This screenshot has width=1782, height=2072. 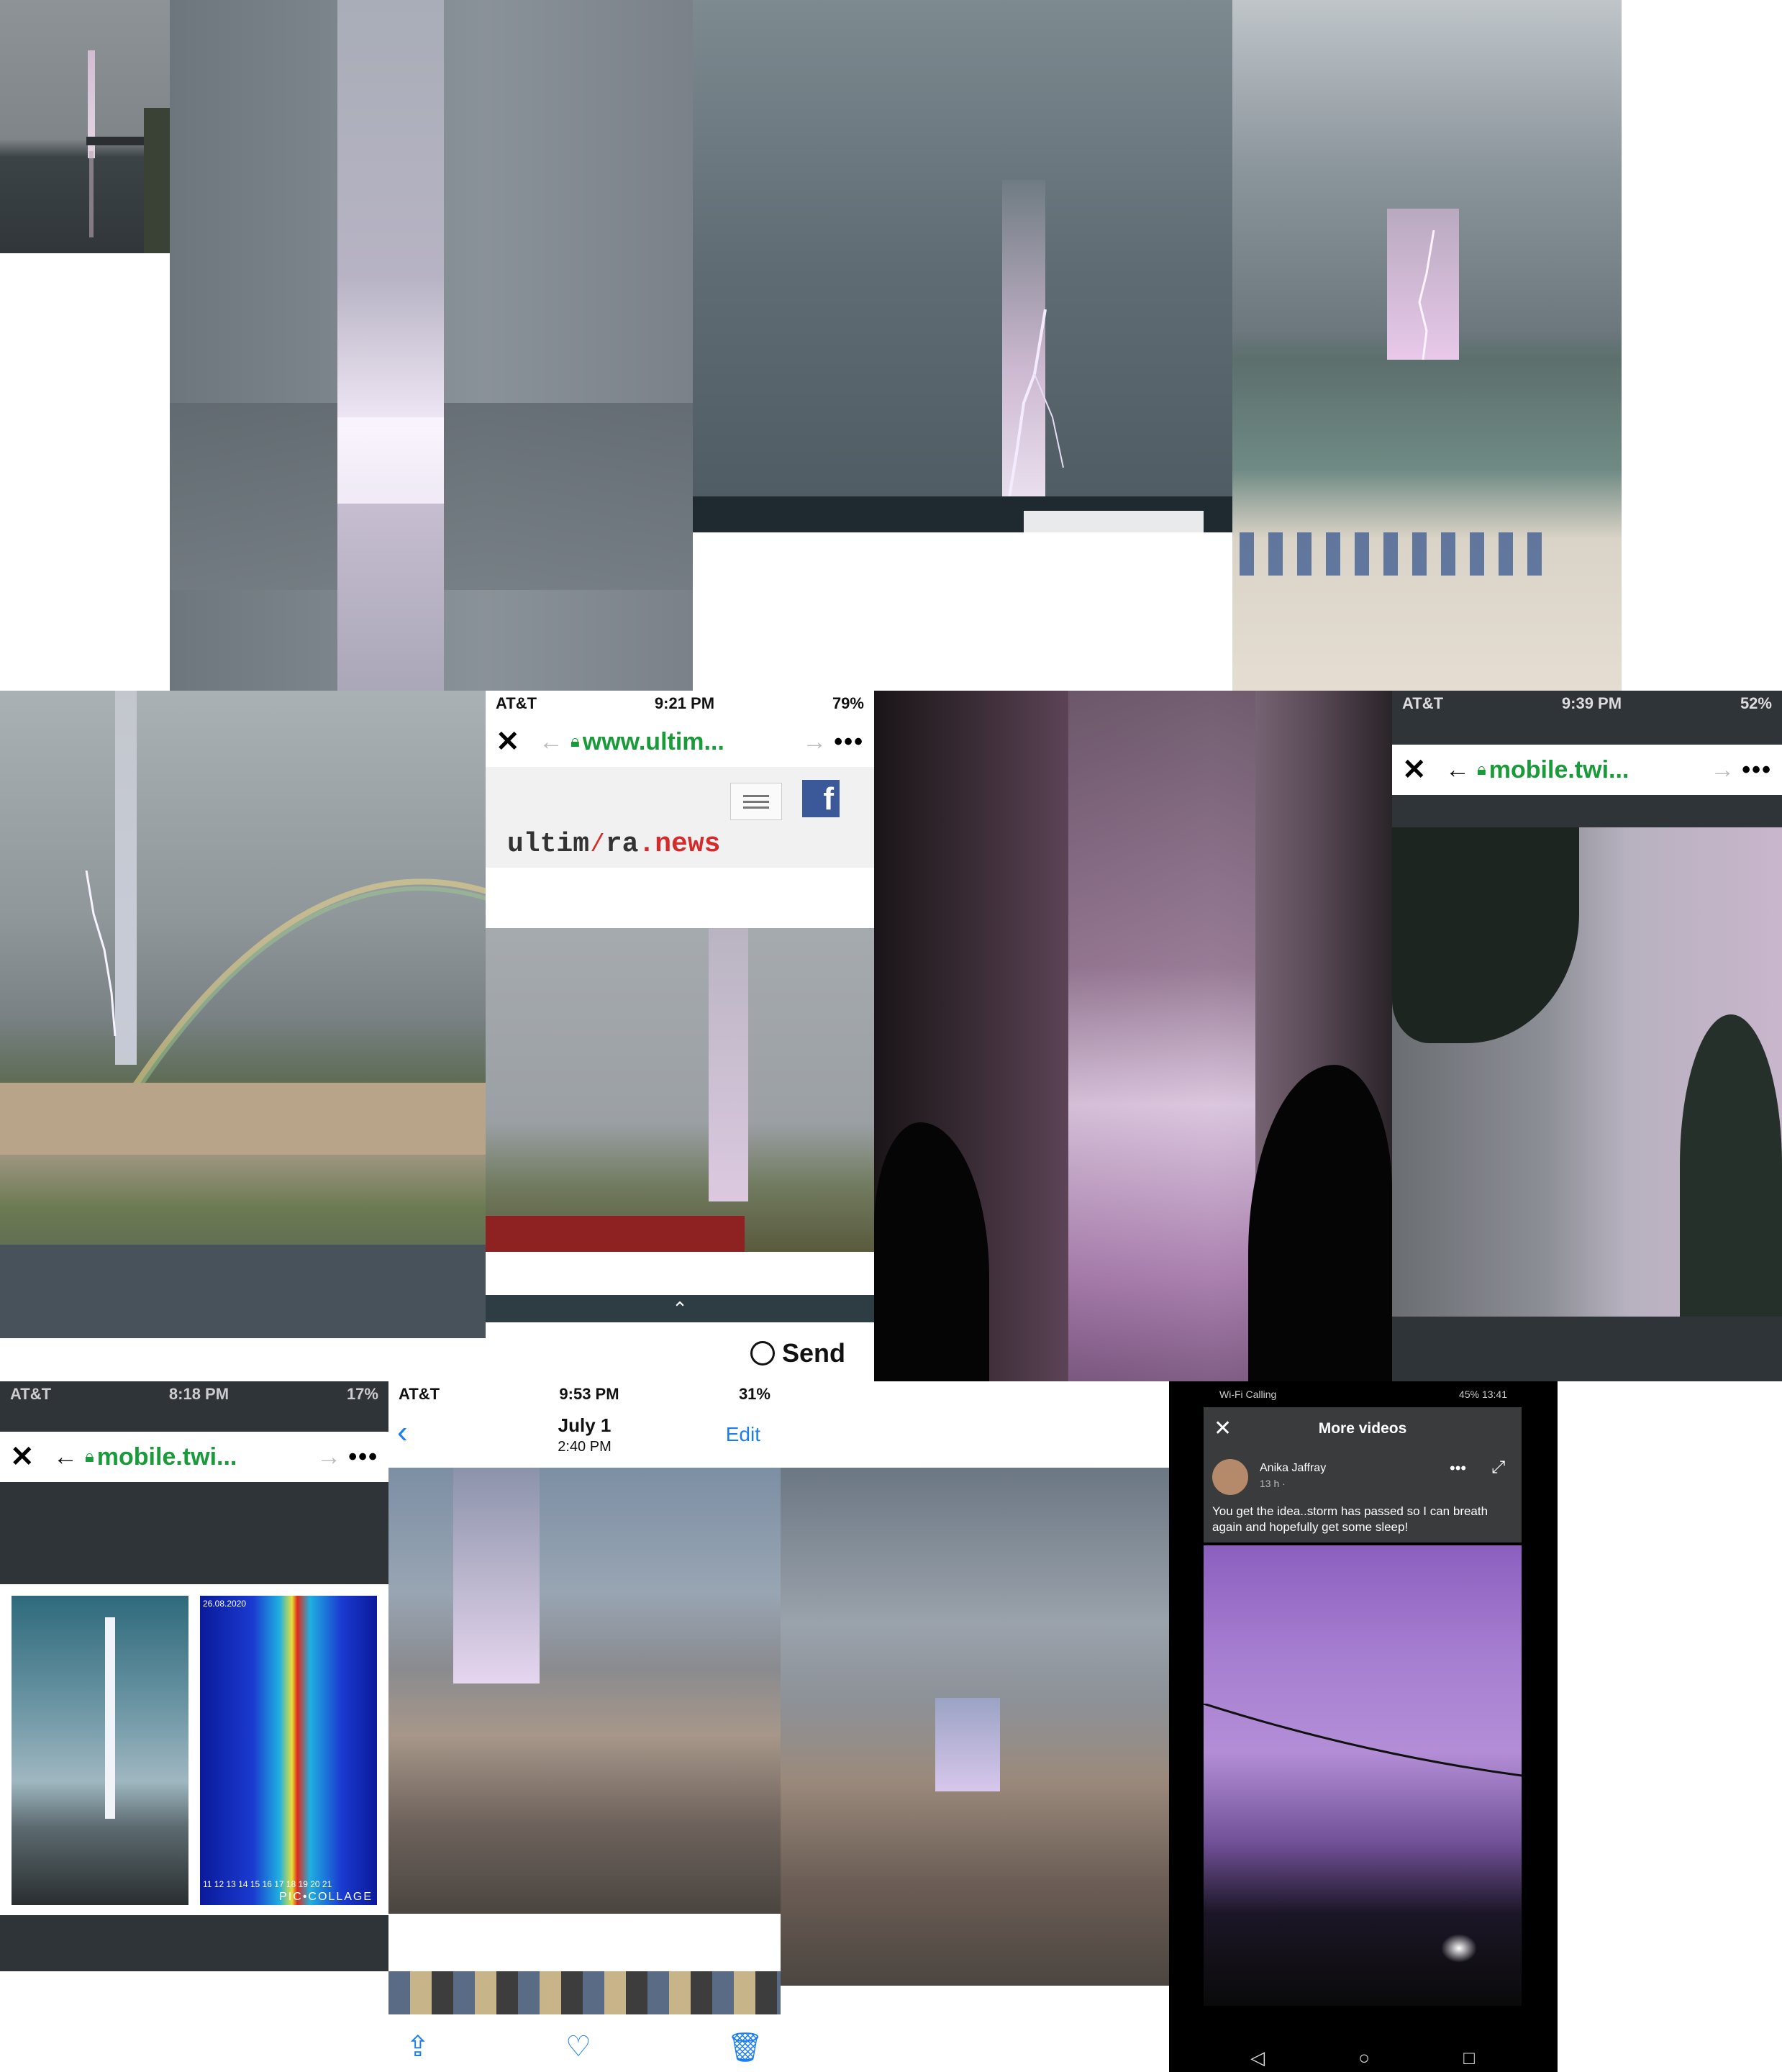 What do you see at coordinates (1398, 554) in the screenshot?
I see `beach-umbrellas` at bounding box center [1398, 554].